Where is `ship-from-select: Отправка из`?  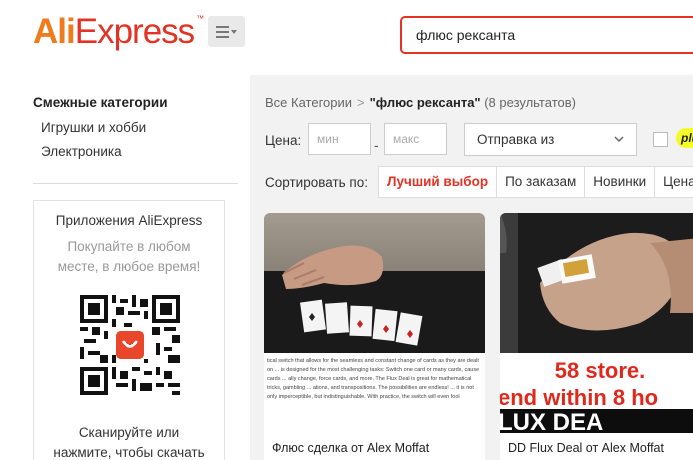 ship-from-select: Отправка из is located at coordinates (550, 139).